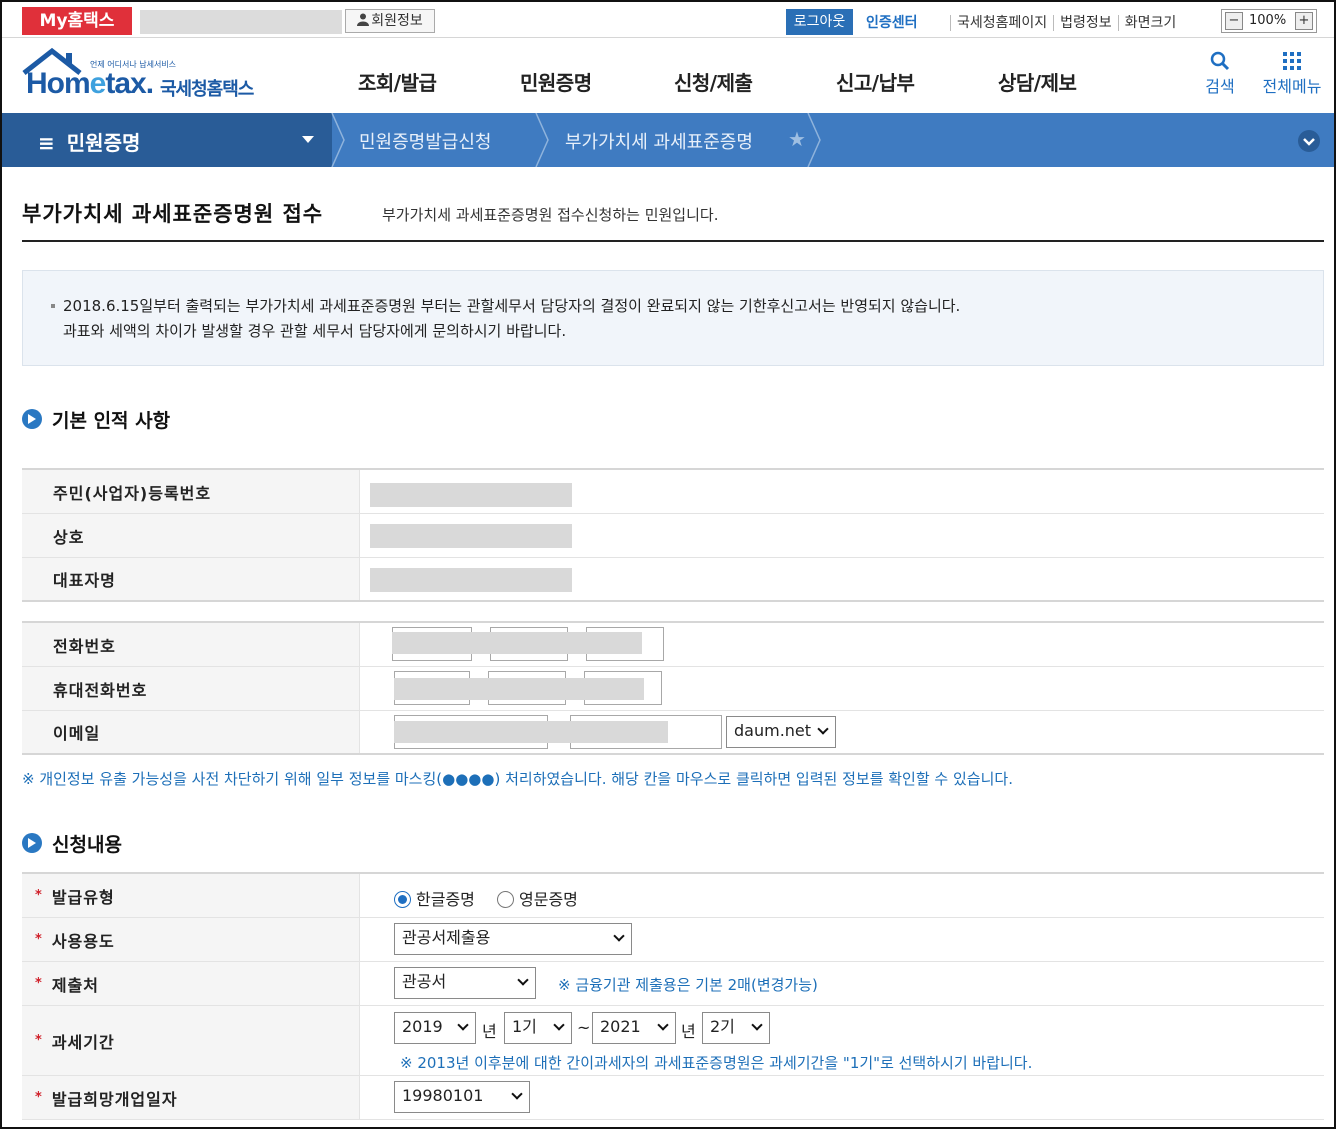 The image size is (1336, 1129). Describe the element at coordinates (435, 1028) in the screenshot. I see `period-from-year-select: 2019` at that location.